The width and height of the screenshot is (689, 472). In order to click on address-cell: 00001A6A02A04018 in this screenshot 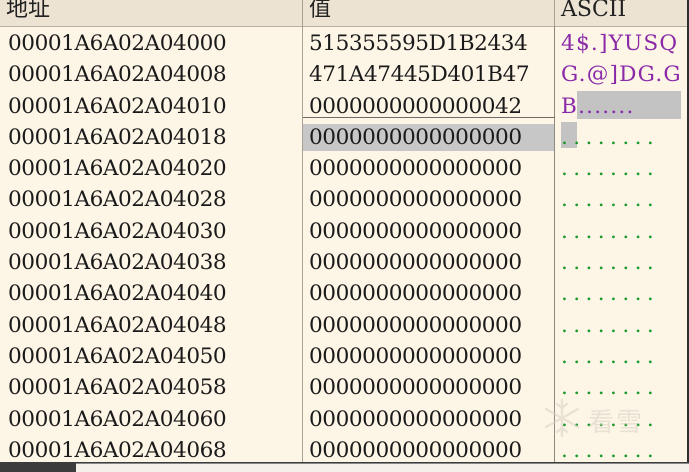, I will do `click(117, 137)`.